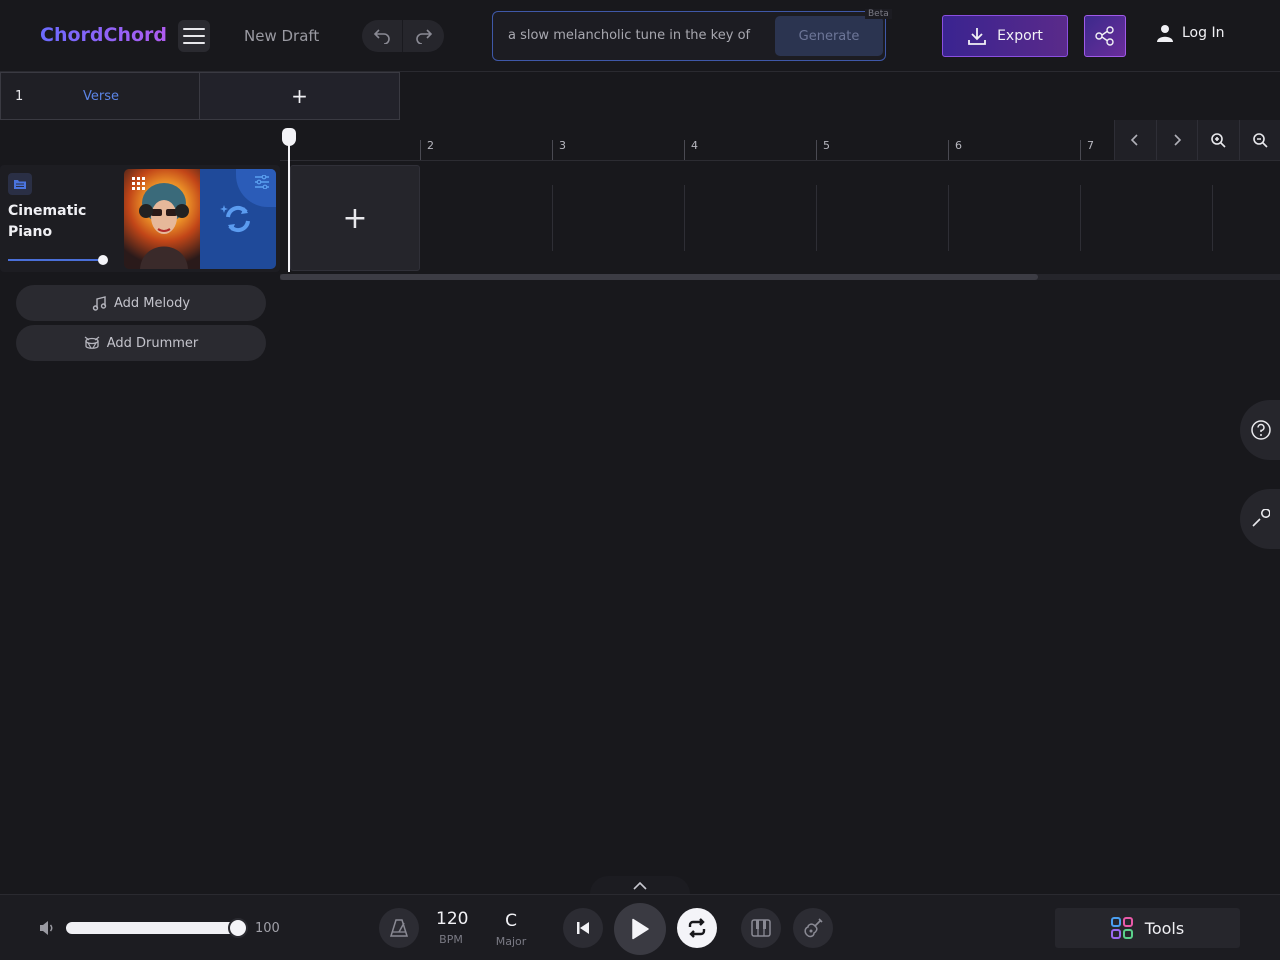  I want to click on skip-back-icon, so click(583, 928).